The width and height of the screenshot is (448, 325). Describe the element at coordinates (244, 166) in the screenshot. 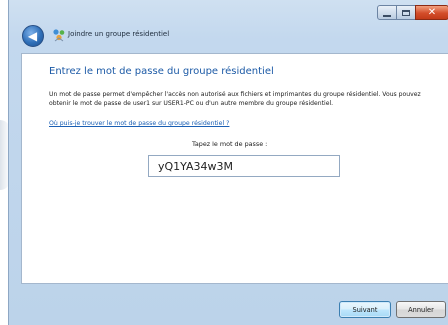

I see `password-input` at that location.